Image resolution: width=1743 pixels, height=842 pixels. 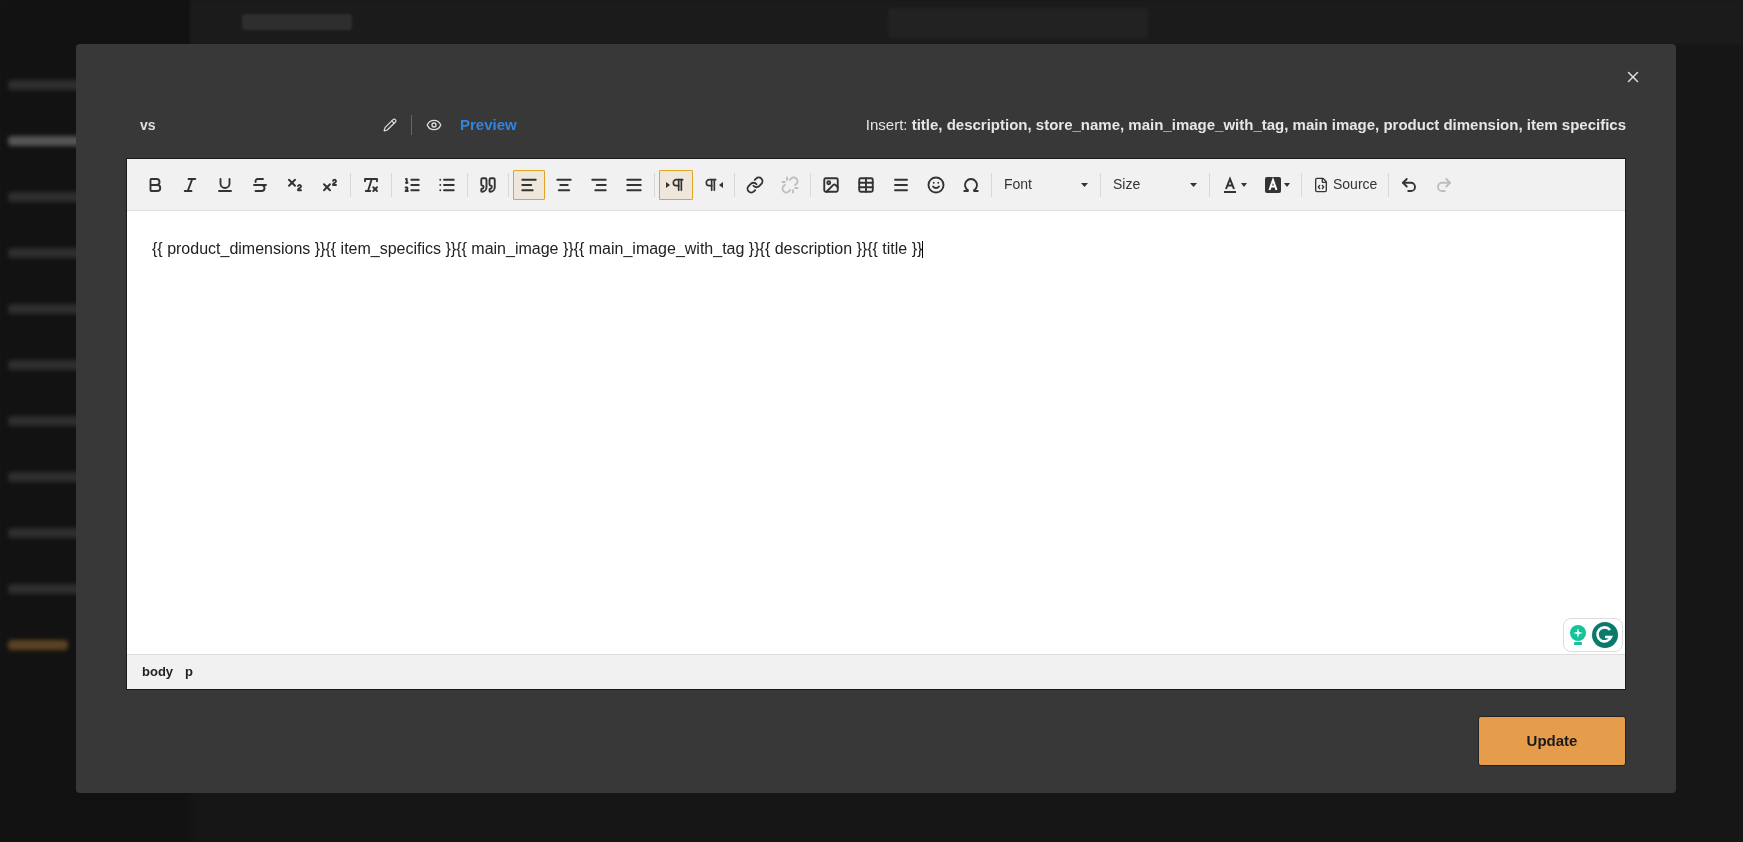 I want to click on update-button: Update, so click(x=1552, y=741).